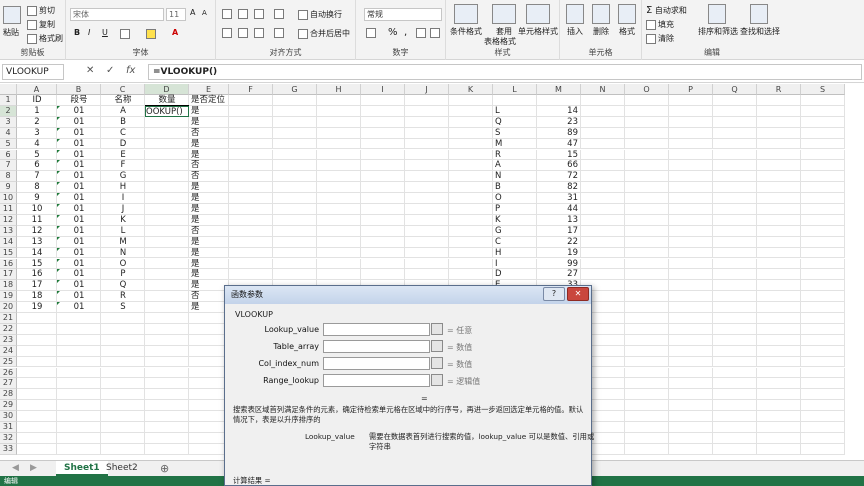  Describe the element at coordinates (79, 100) in the screenshot. I see `header-seg-cell: 段号` at that location.